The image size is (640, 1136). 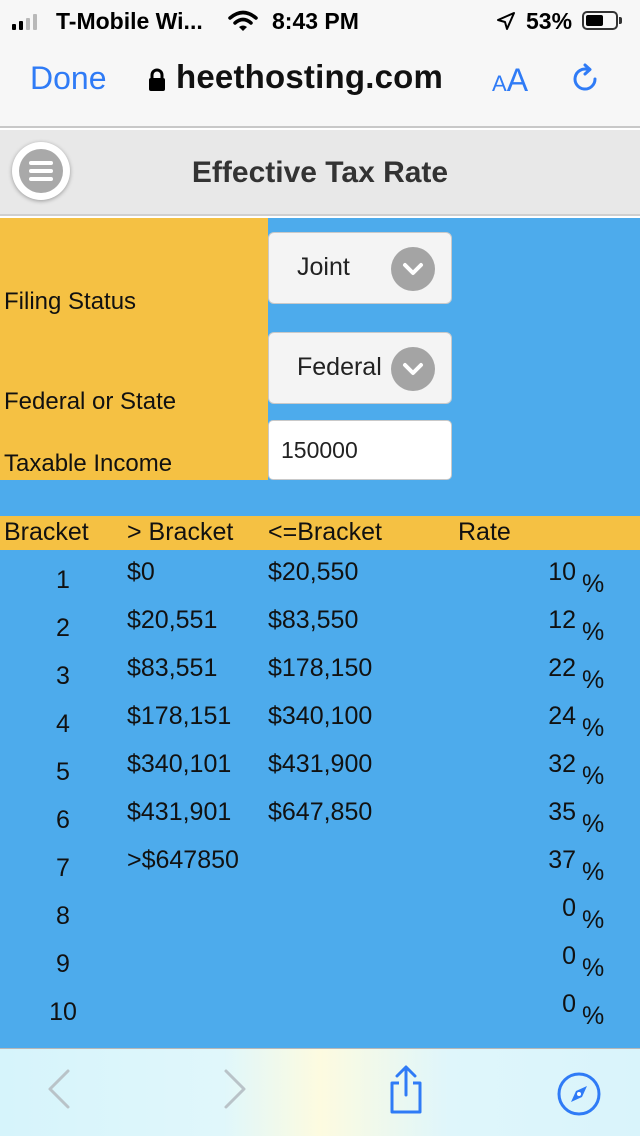 I want to click on tax-rate: 22, so click(x=562, y=668).